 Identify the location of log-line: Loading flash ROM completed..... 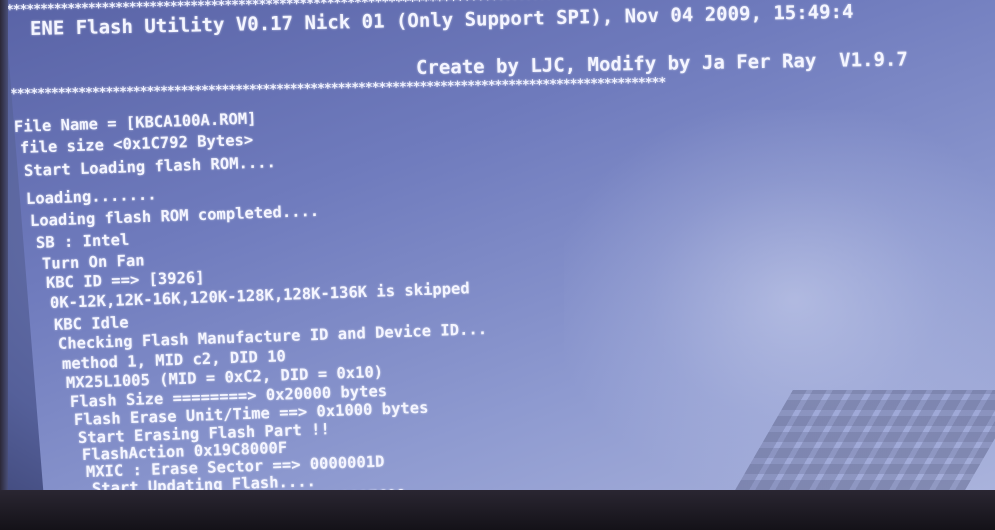
(174, 215).